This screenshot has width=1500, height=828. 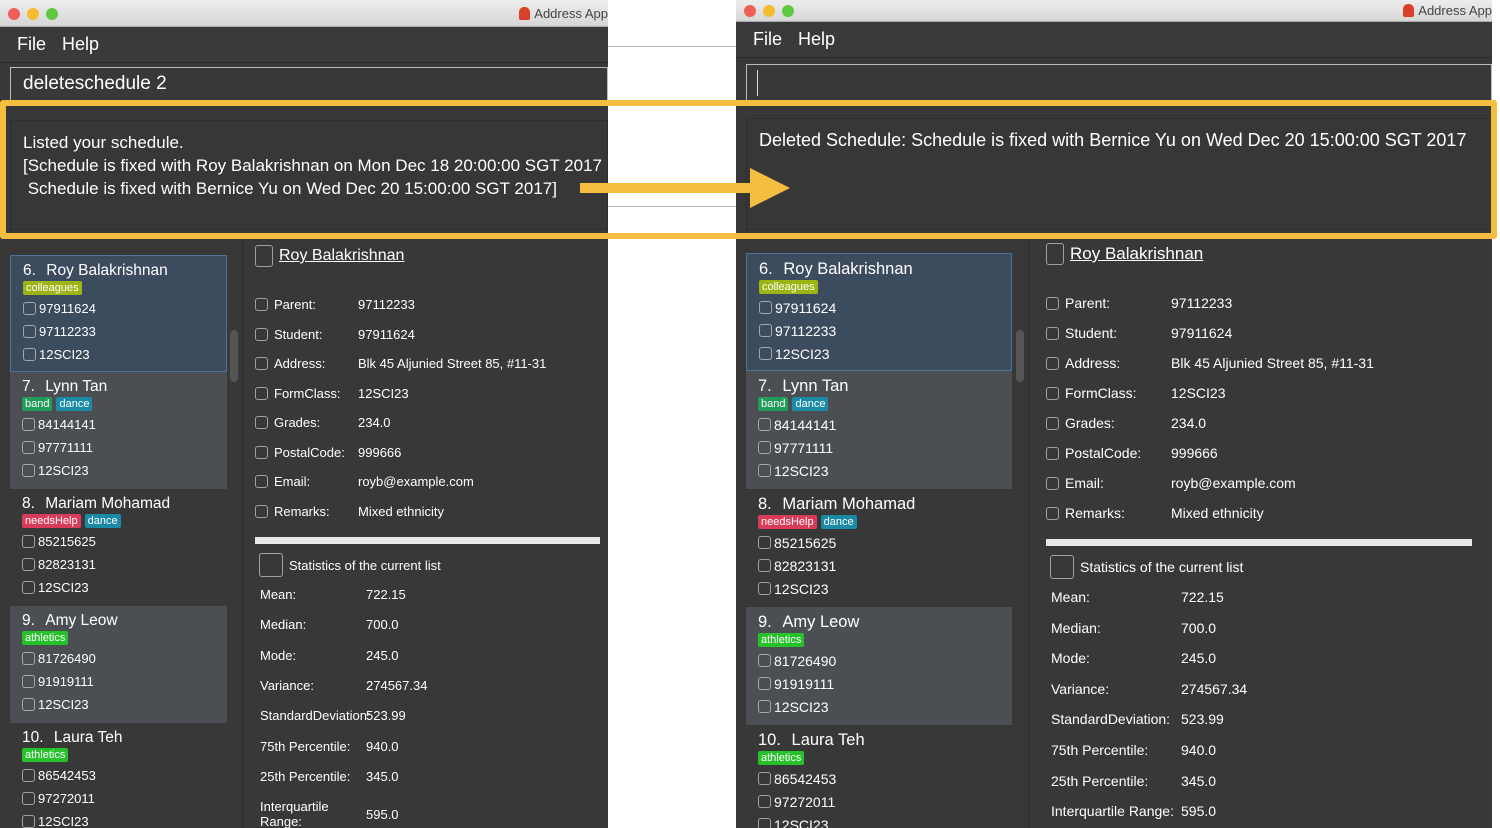 I want to click on statistics-row: Mean: 722.15, so click(x=333, y=594).